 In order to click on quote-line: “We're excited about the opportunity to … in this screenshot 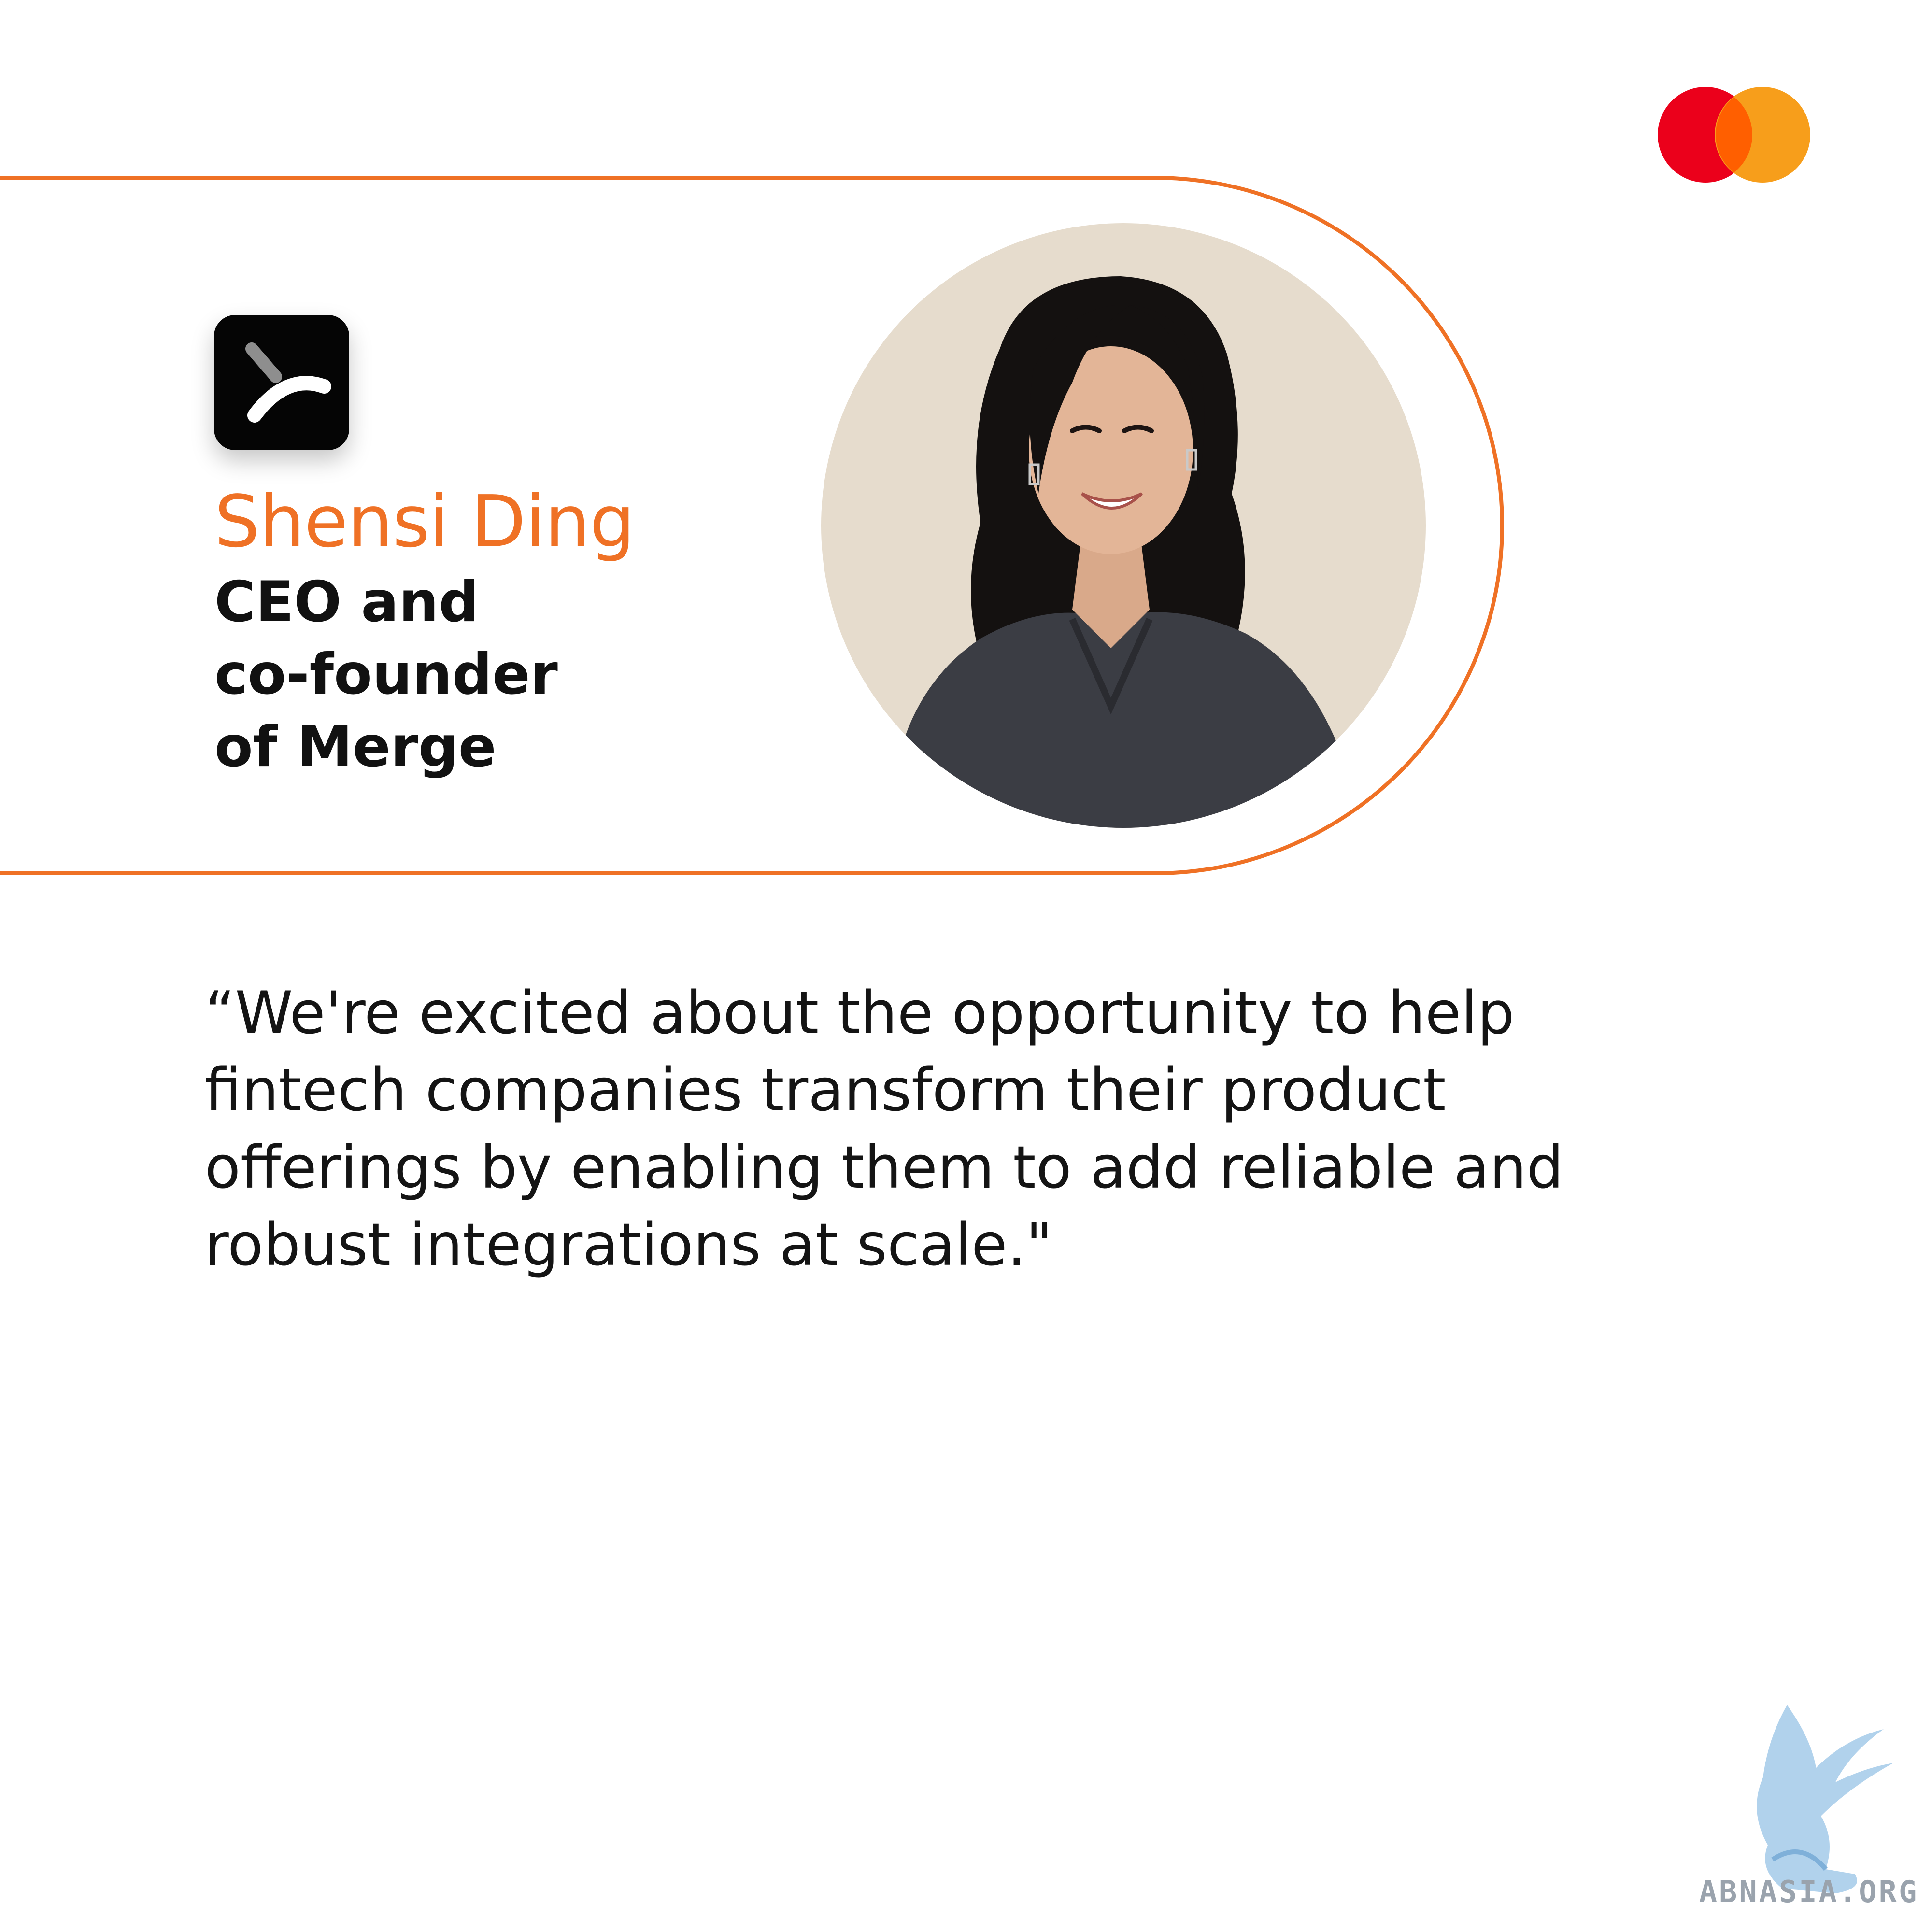, I will do `click(860, 1013)`.